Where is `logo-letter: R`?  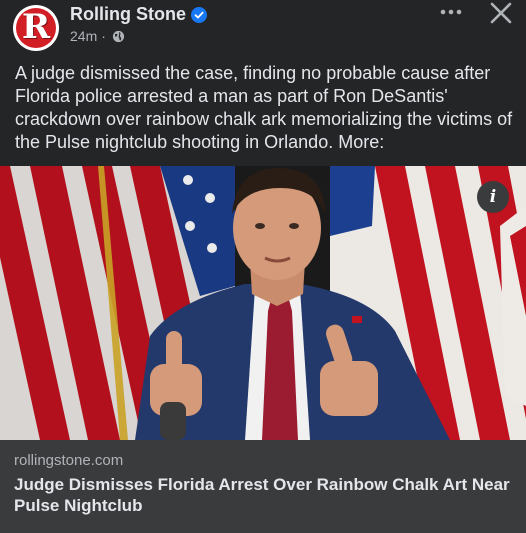
logo-letter: R is located at coordinates (36, 27).